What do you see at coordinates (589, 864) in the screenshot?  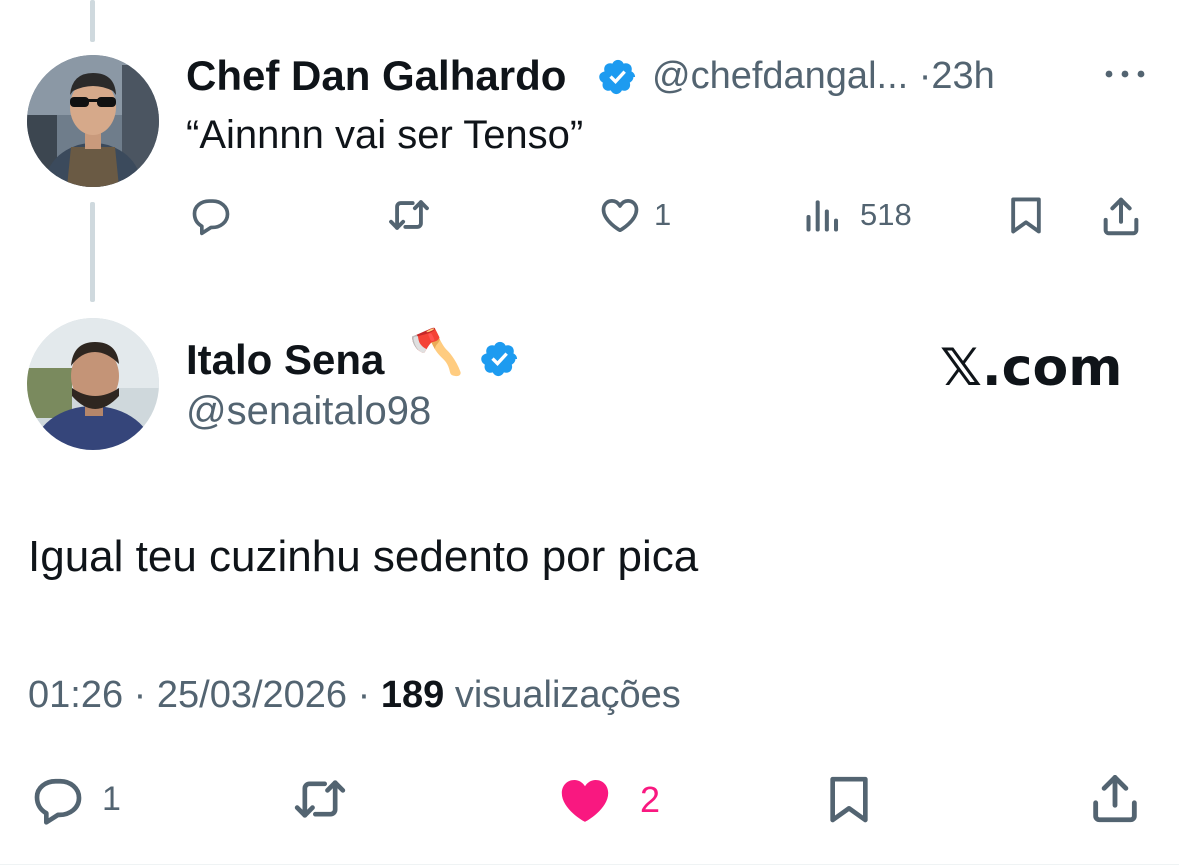 I see `bottom-divider` at bounding box center [589, 864].